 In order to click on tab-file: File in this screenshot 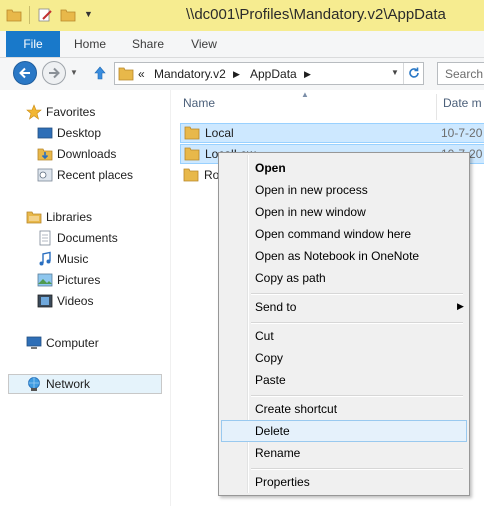, I will do `click(33, 44)`.